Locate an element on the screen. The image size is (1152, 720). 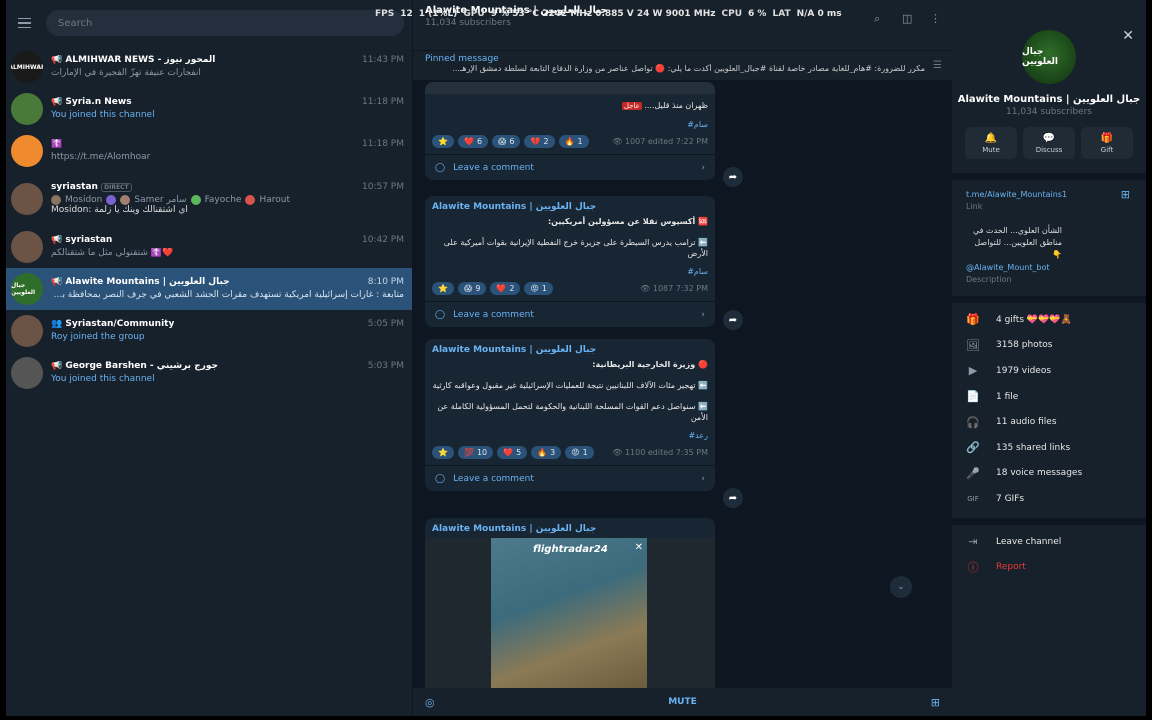
discuss-button: 💬 Discuss is located at coordinates (1049, 143).